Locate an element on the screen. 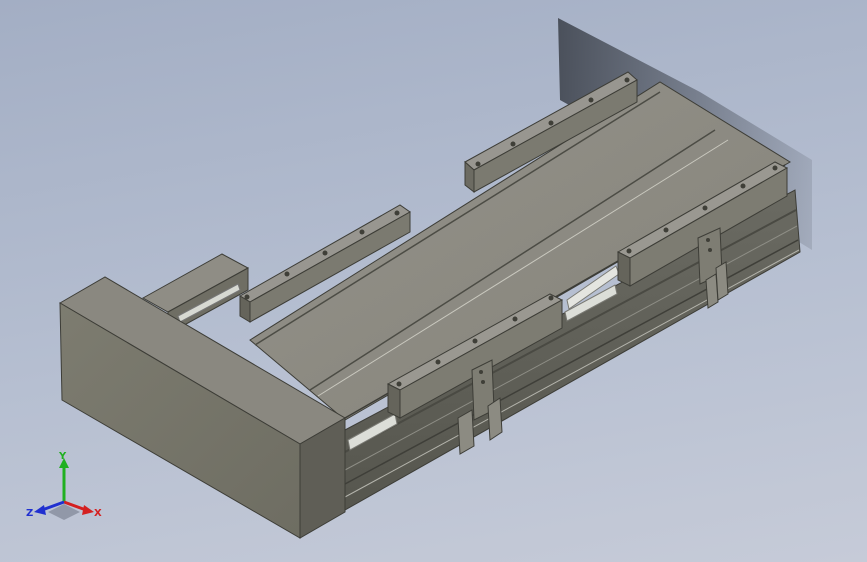 Image resolution: width=867 pixels, height=562 pixels. z-axis-arrow is located at coordinates (40, 510).